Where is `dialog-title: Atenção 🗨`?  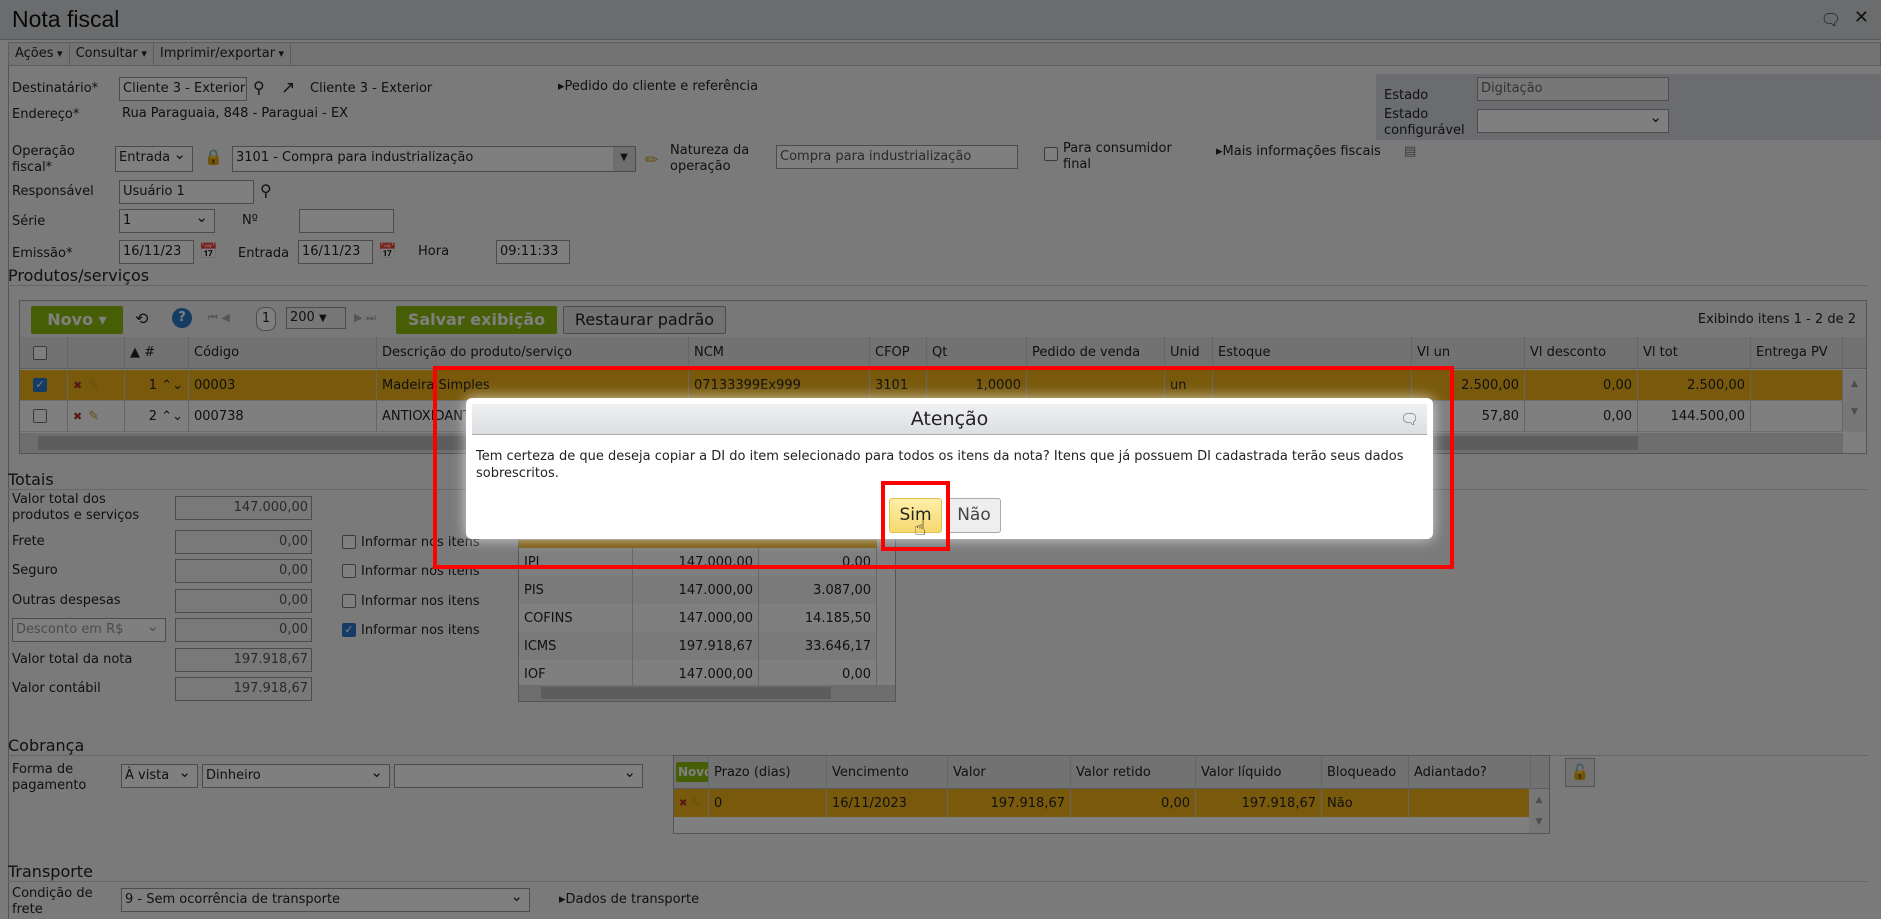
dialog-title: Atenção 🗨 is located at coordinates (949, 419).